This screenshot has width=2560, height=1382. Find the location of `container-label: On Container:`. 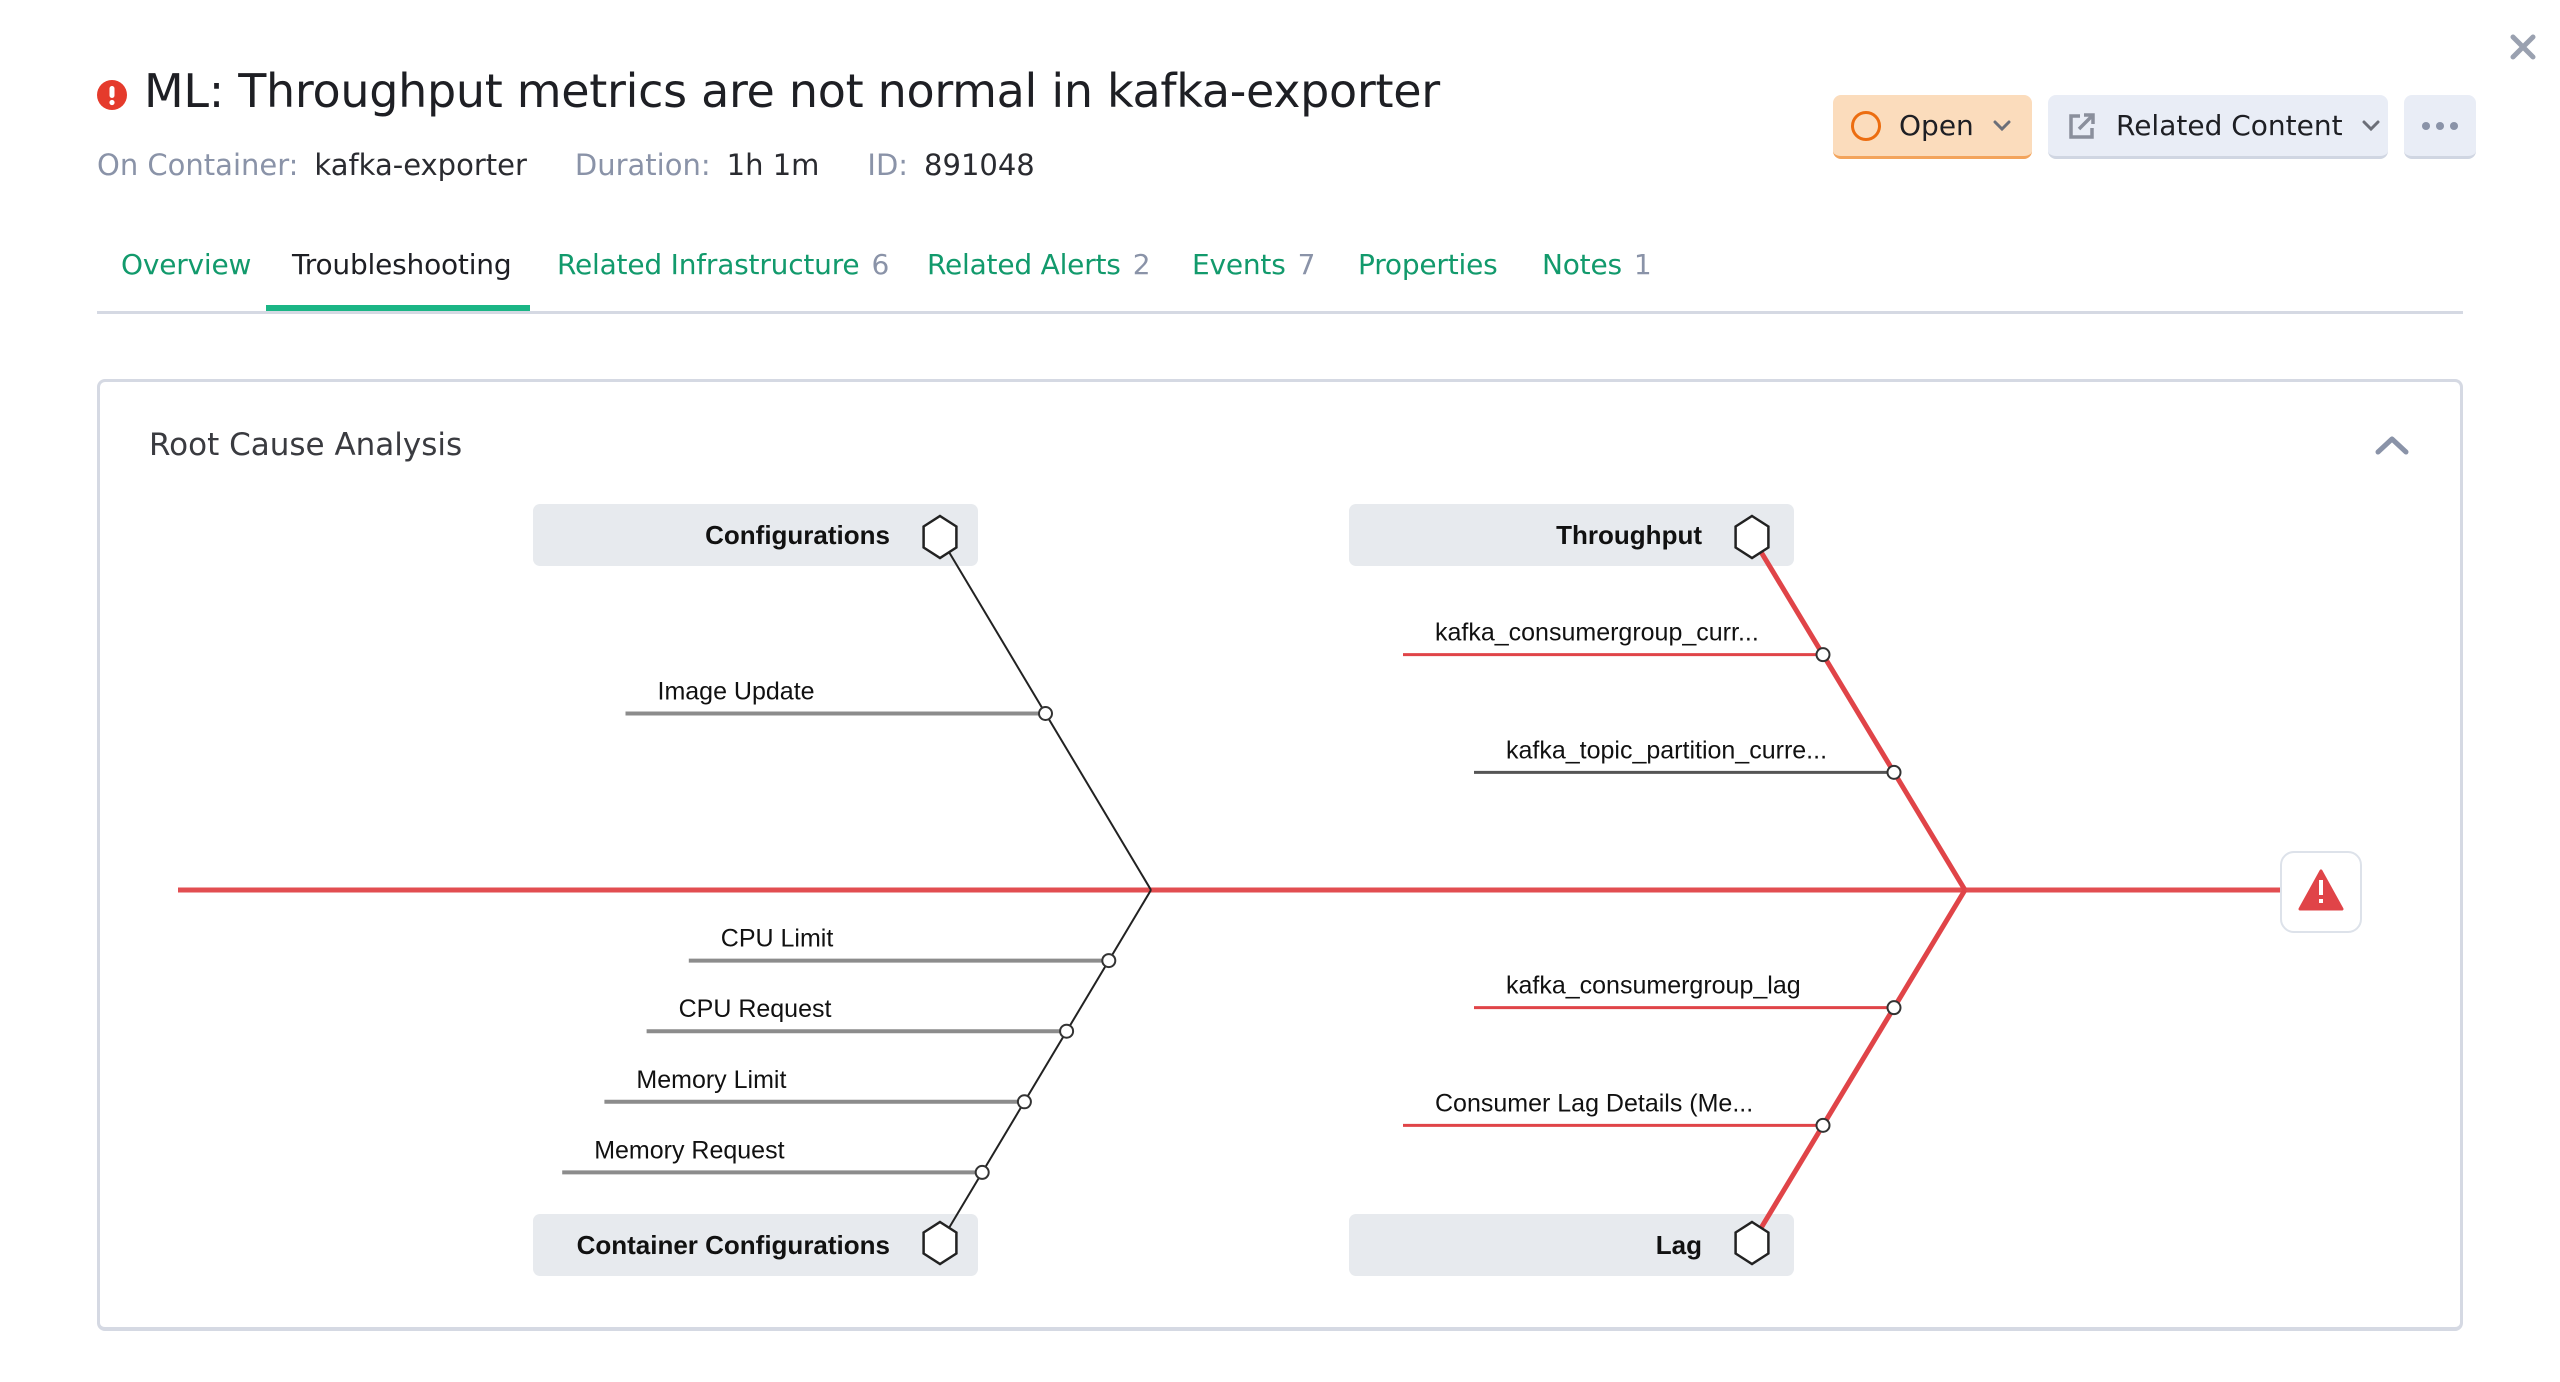

container-label: On Container: is located at coordinates (198, 165).